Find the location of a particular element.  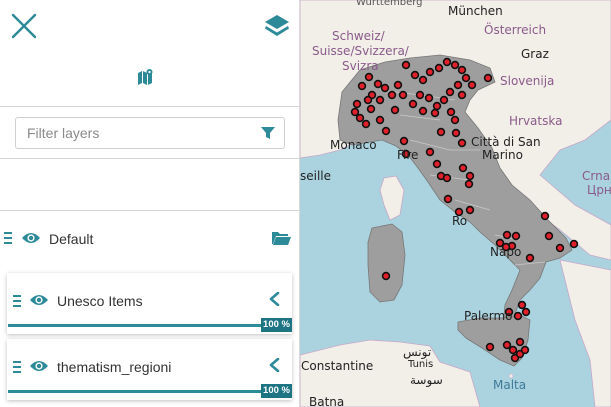

layer-item-thematism-regioni: thematism_regioni 100 % is located at coordinates (149, 369).